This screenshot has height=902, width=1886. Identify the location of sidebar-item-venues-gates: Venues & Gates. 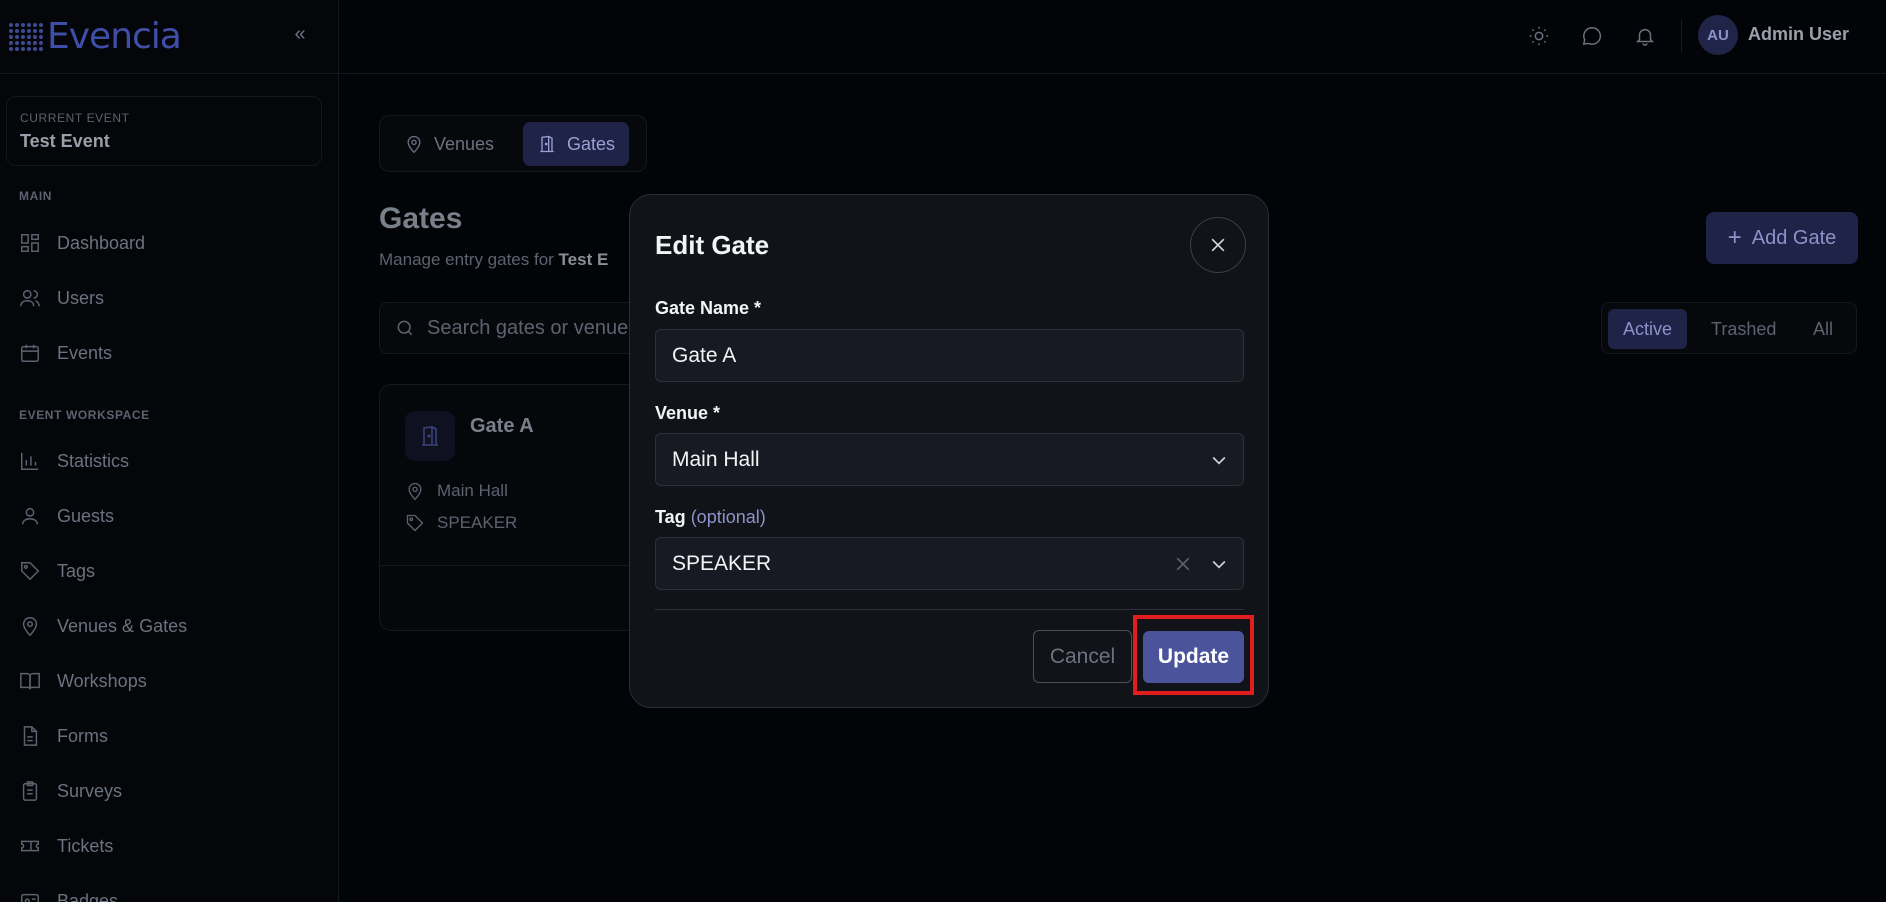
(103, 626).